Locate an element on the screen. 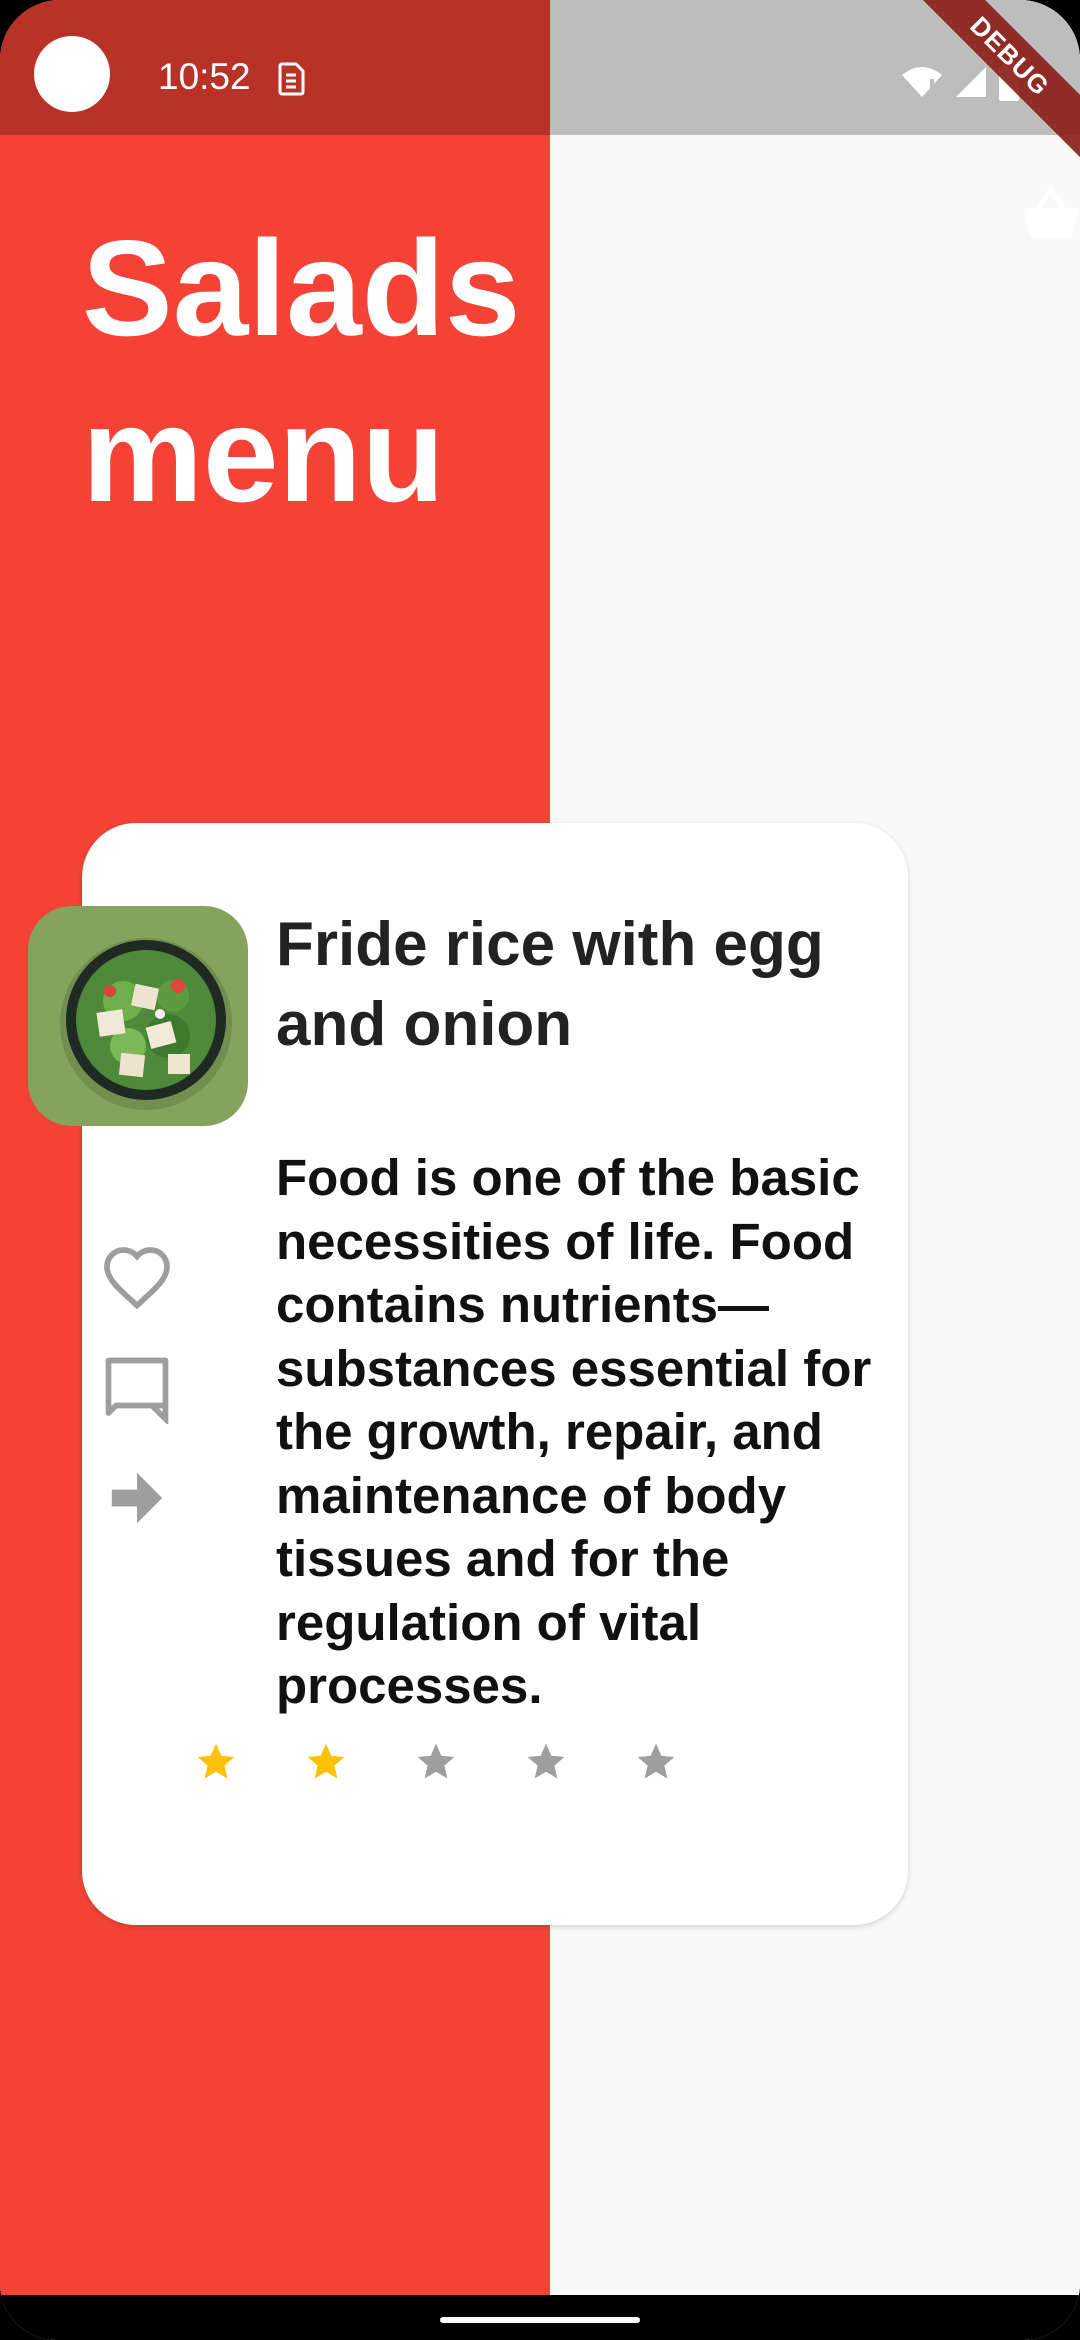  food-title: Fride rice with egg and onion is located at coordinates (550, 984).